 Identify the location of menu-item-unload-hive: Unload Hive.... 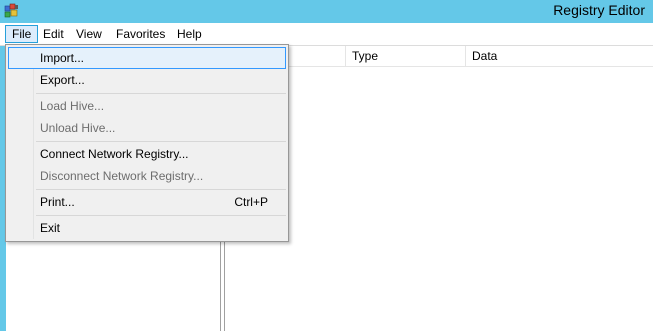
(147, 128).